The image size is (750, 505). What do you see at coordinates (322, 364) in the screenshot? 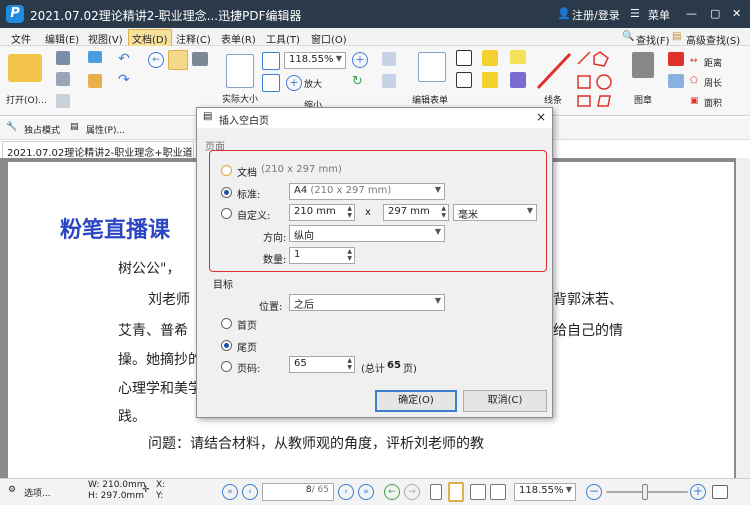
I see `page-number-input: 65 ▲ ▼` at bounding box center [322, 364].